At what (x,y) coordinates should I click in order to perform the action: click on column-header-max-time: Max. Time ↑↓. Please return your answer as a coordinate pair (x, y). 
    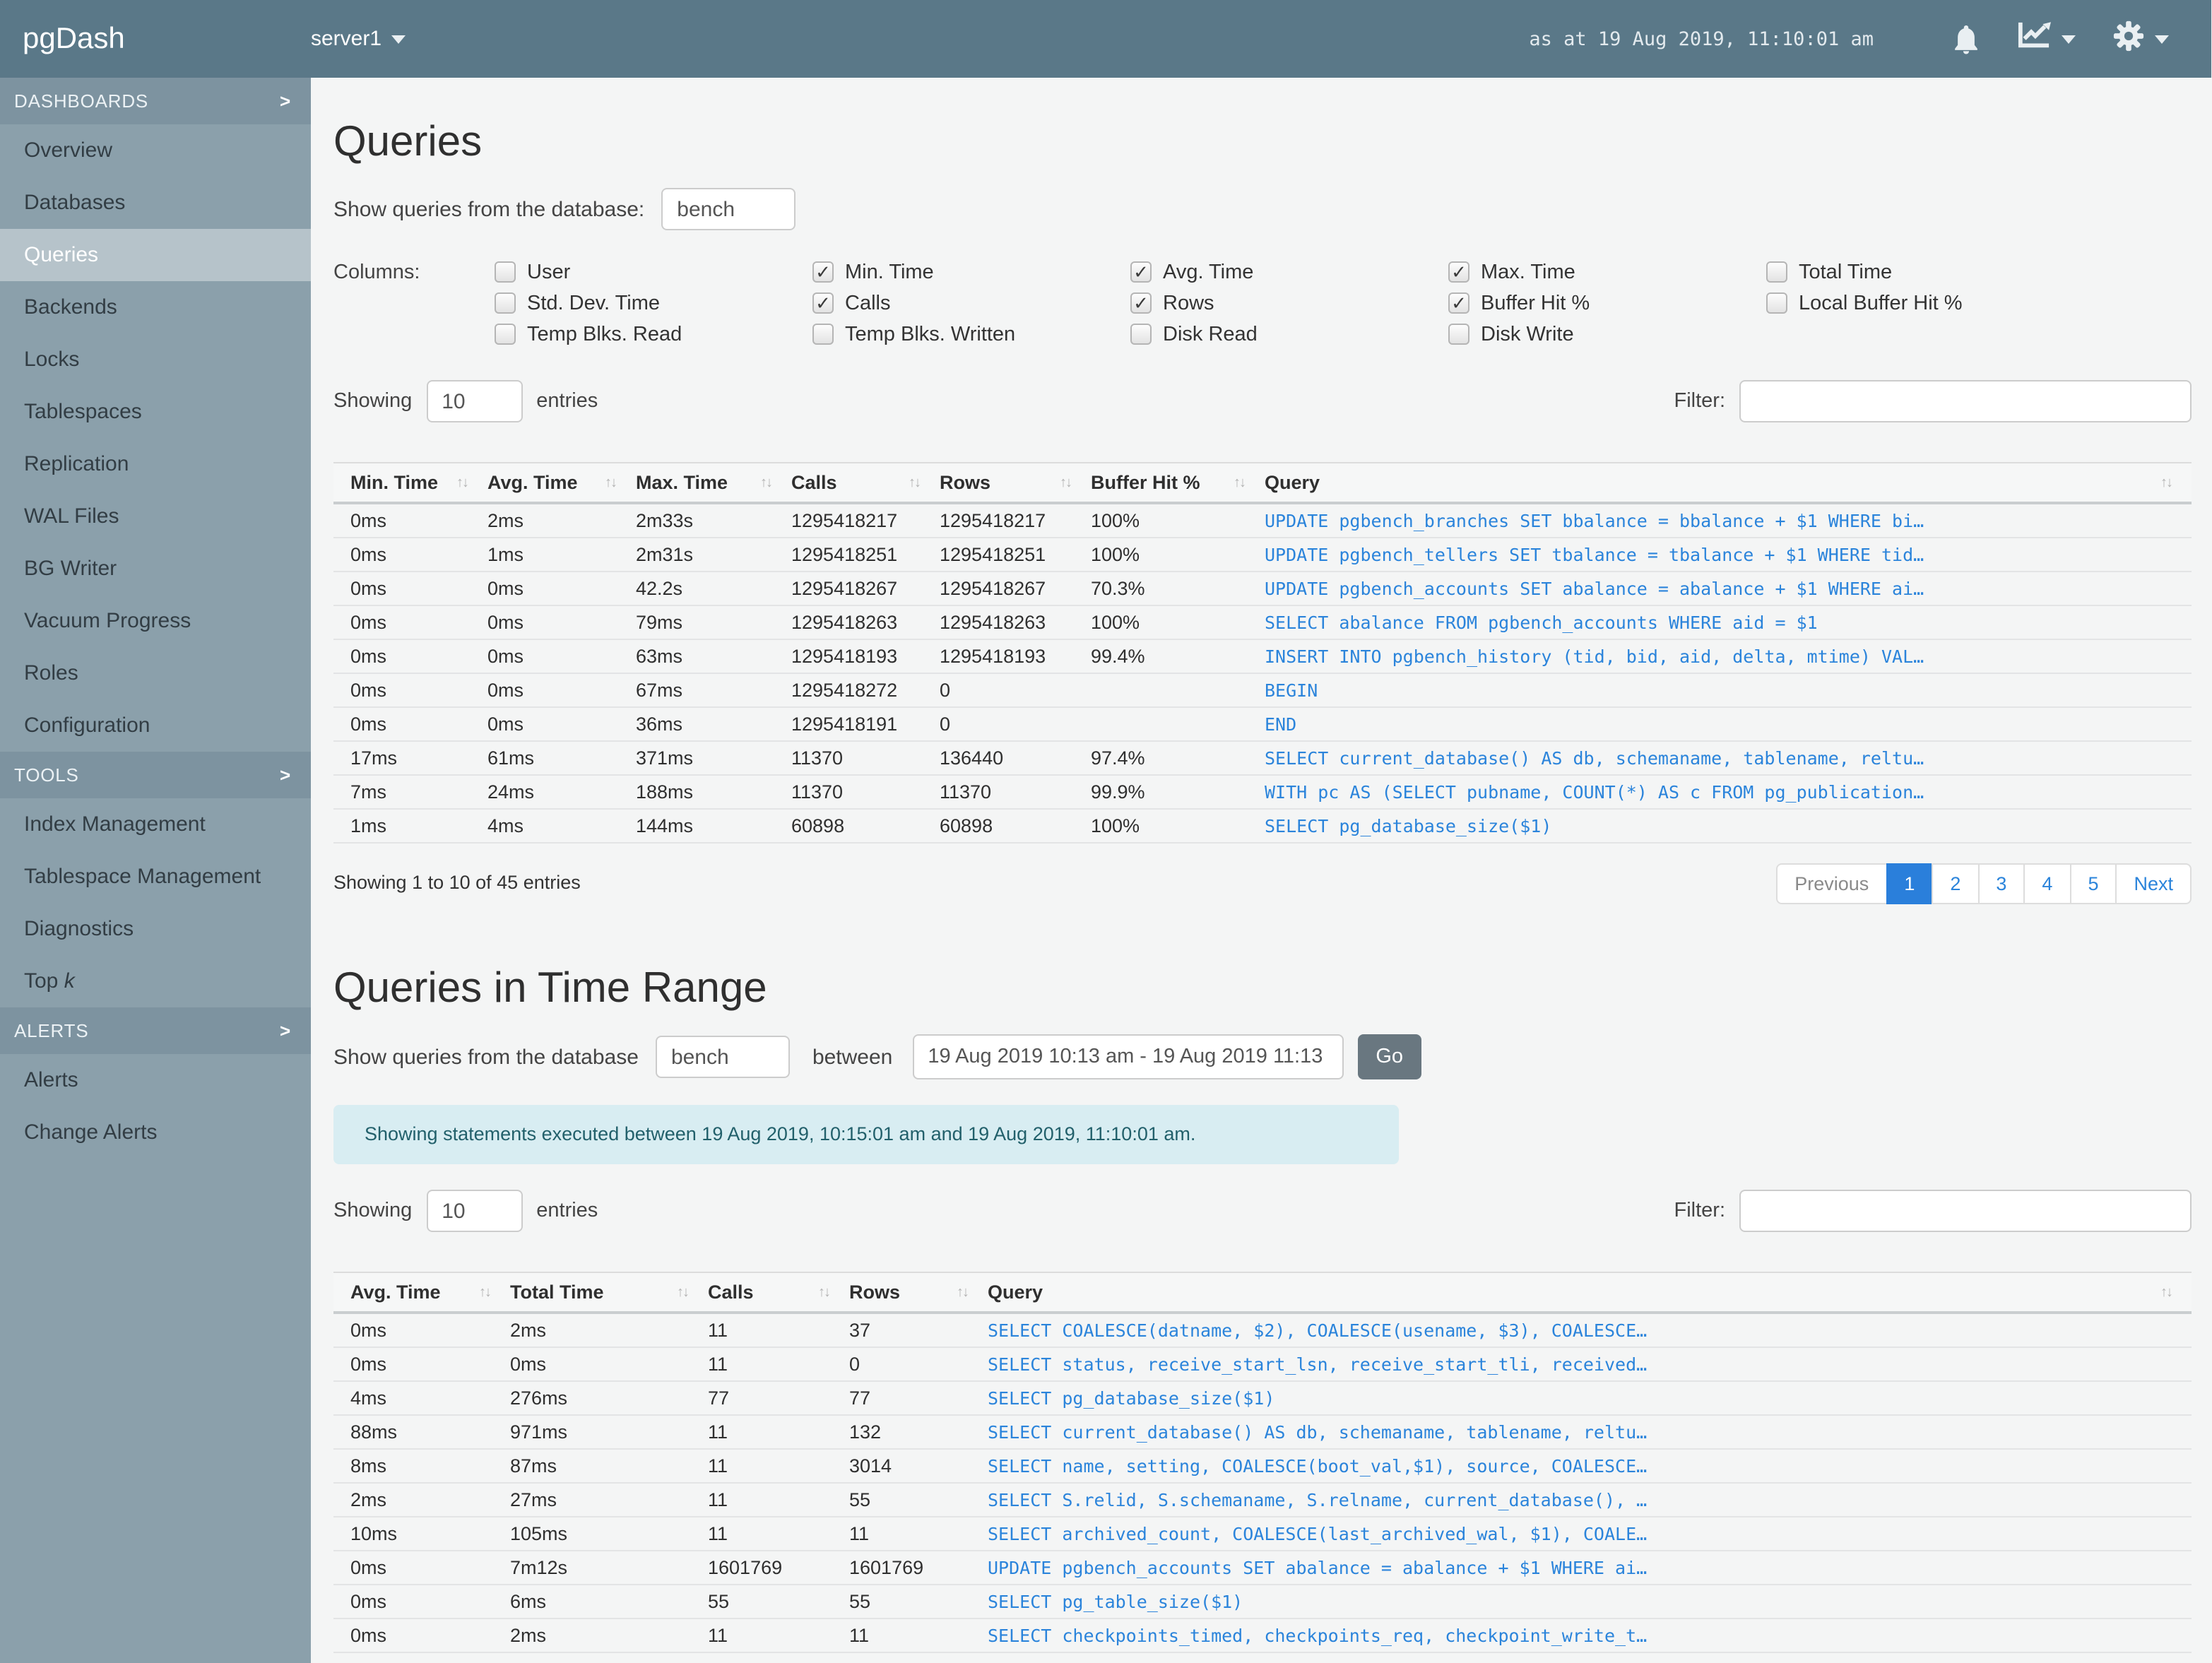
    Looking at the image, I should click on (713, 484).